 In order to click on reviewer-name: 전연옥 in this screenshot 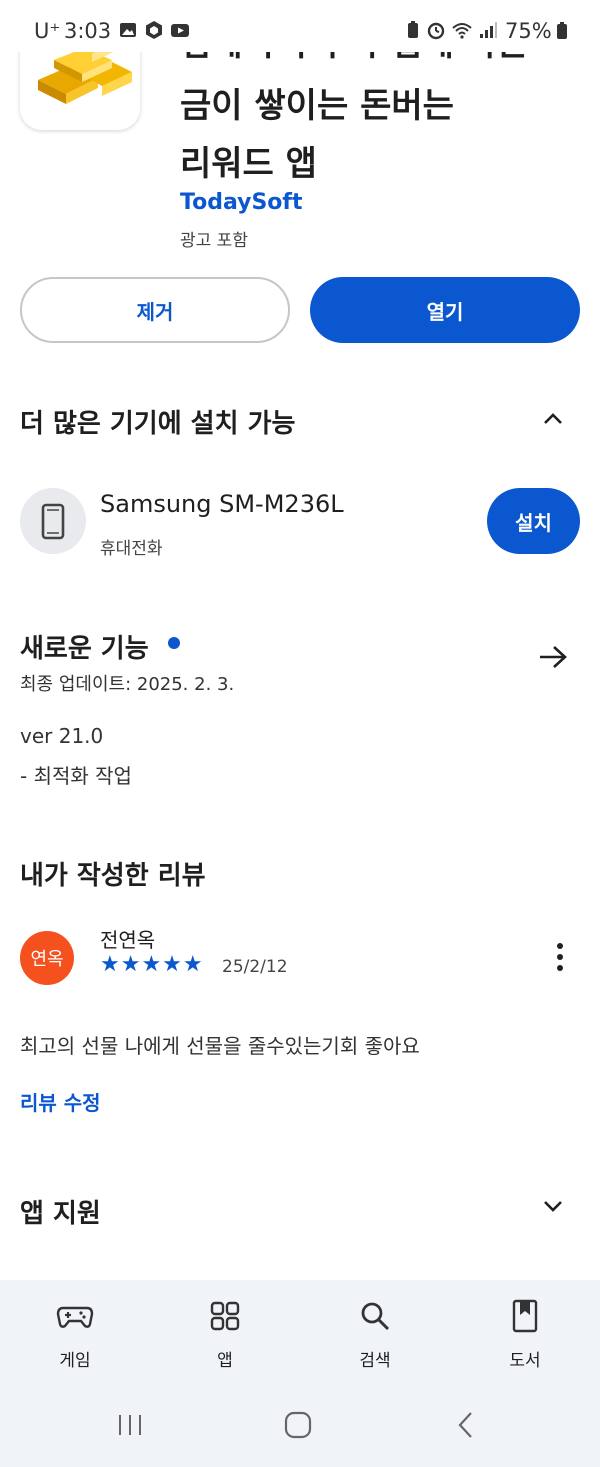, I will do `click(128, 940)`.